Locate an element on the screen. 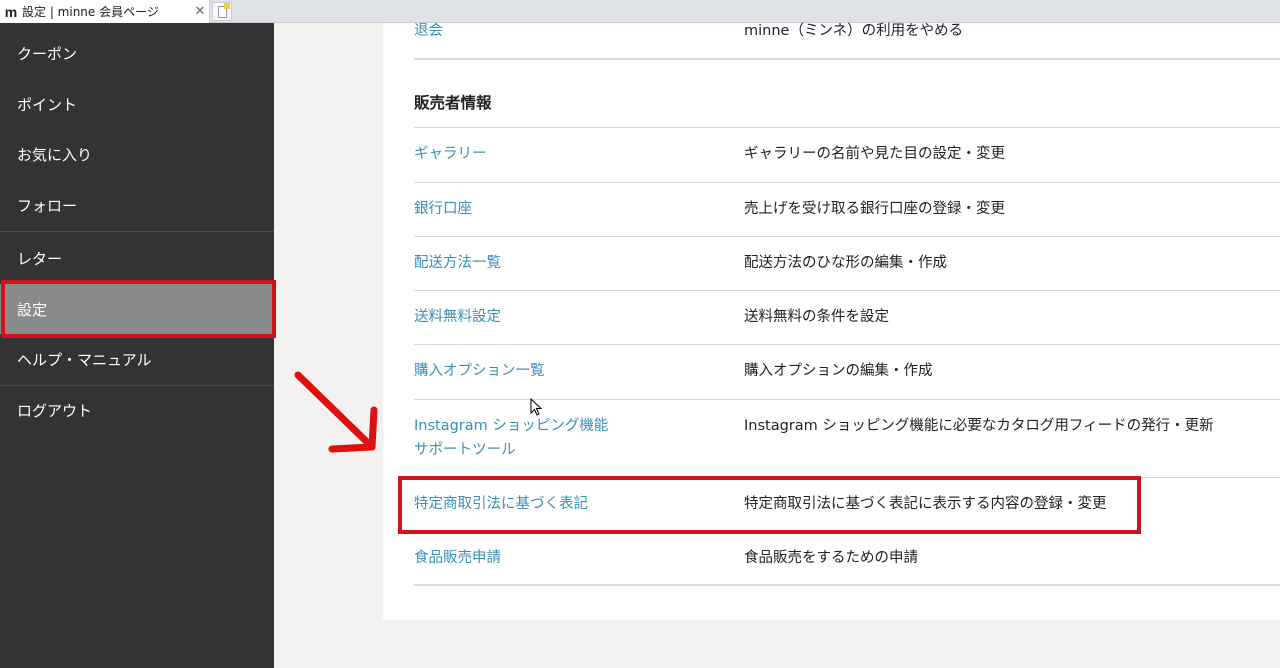  browser-tab: m 設定 | minne 会員ページ ✕ is located at coordinates (105, 11).